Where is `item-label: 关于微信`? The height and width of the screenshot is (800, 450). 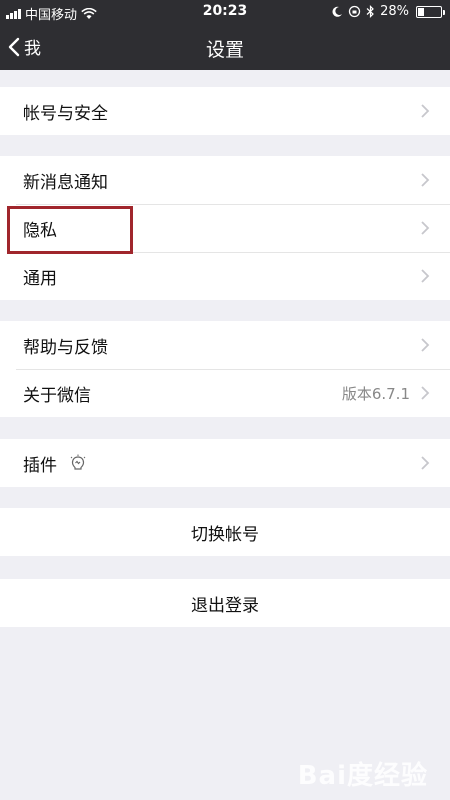 item-label: 关于微信 is located at coordinates (57, 395).